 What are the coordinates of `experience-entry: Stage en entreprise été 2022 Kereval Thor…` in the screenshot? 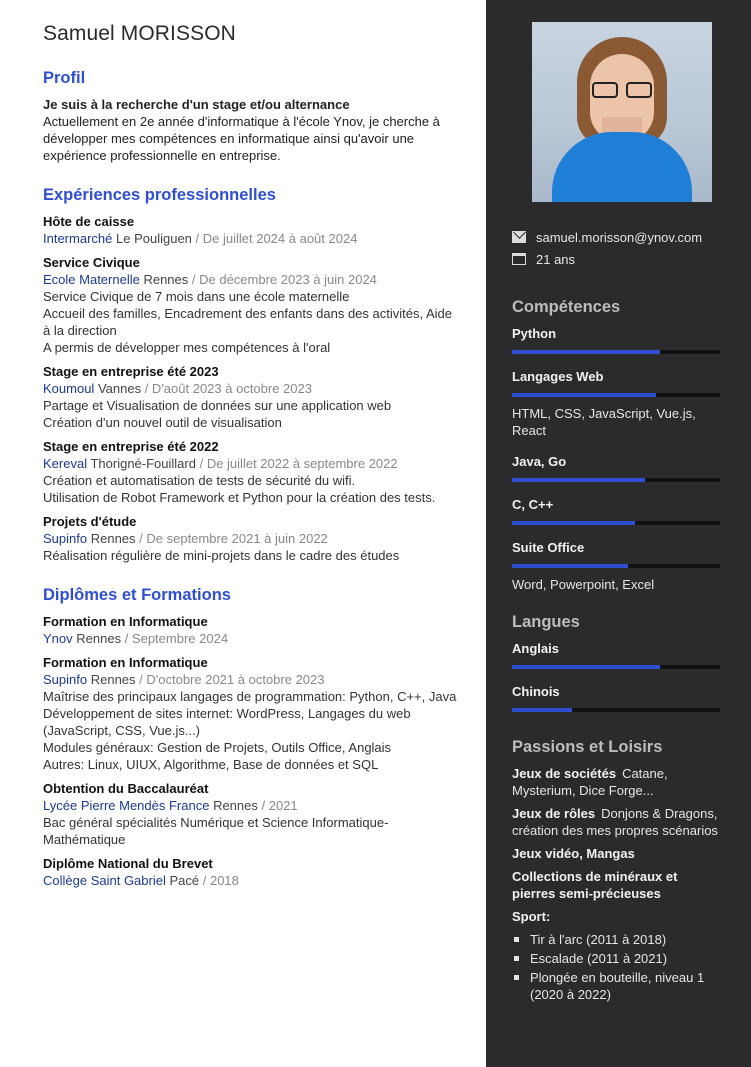 It's located at (252, 472).